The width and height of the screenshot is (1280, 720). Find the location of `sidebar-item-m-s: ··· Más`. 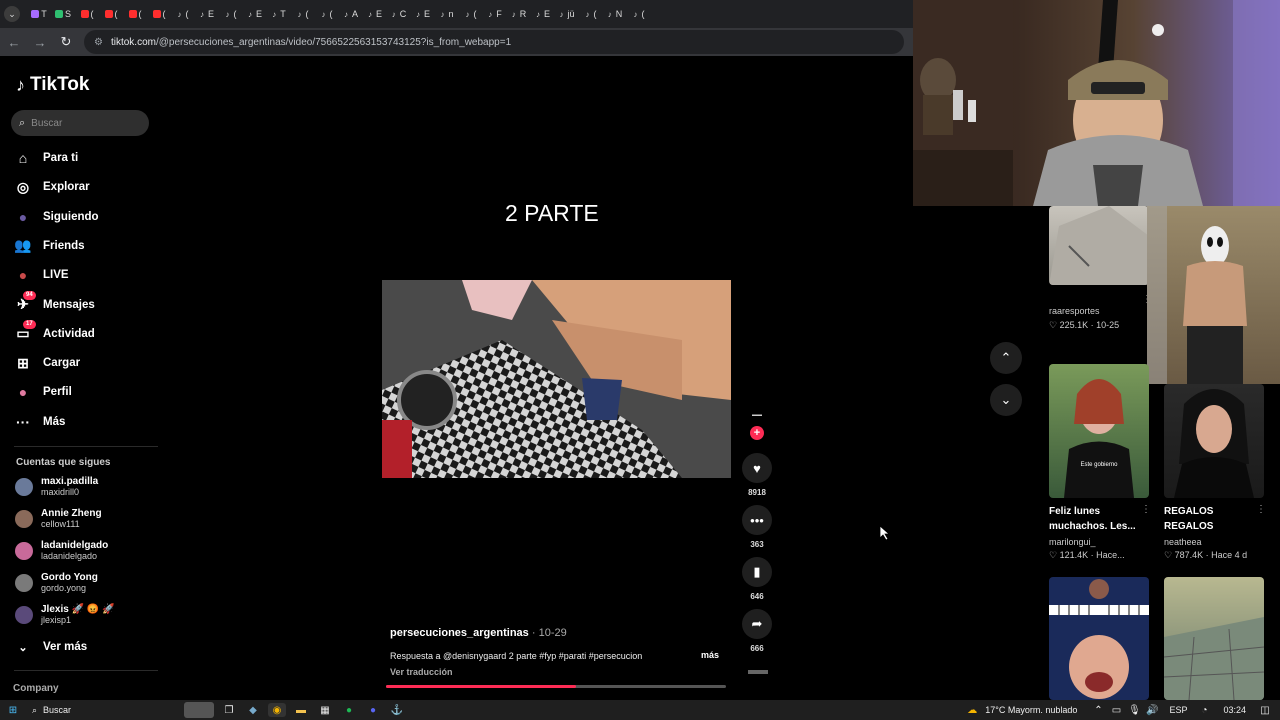

sidebar-item-m-s: ··· Más is located at coordinates (40, 422).